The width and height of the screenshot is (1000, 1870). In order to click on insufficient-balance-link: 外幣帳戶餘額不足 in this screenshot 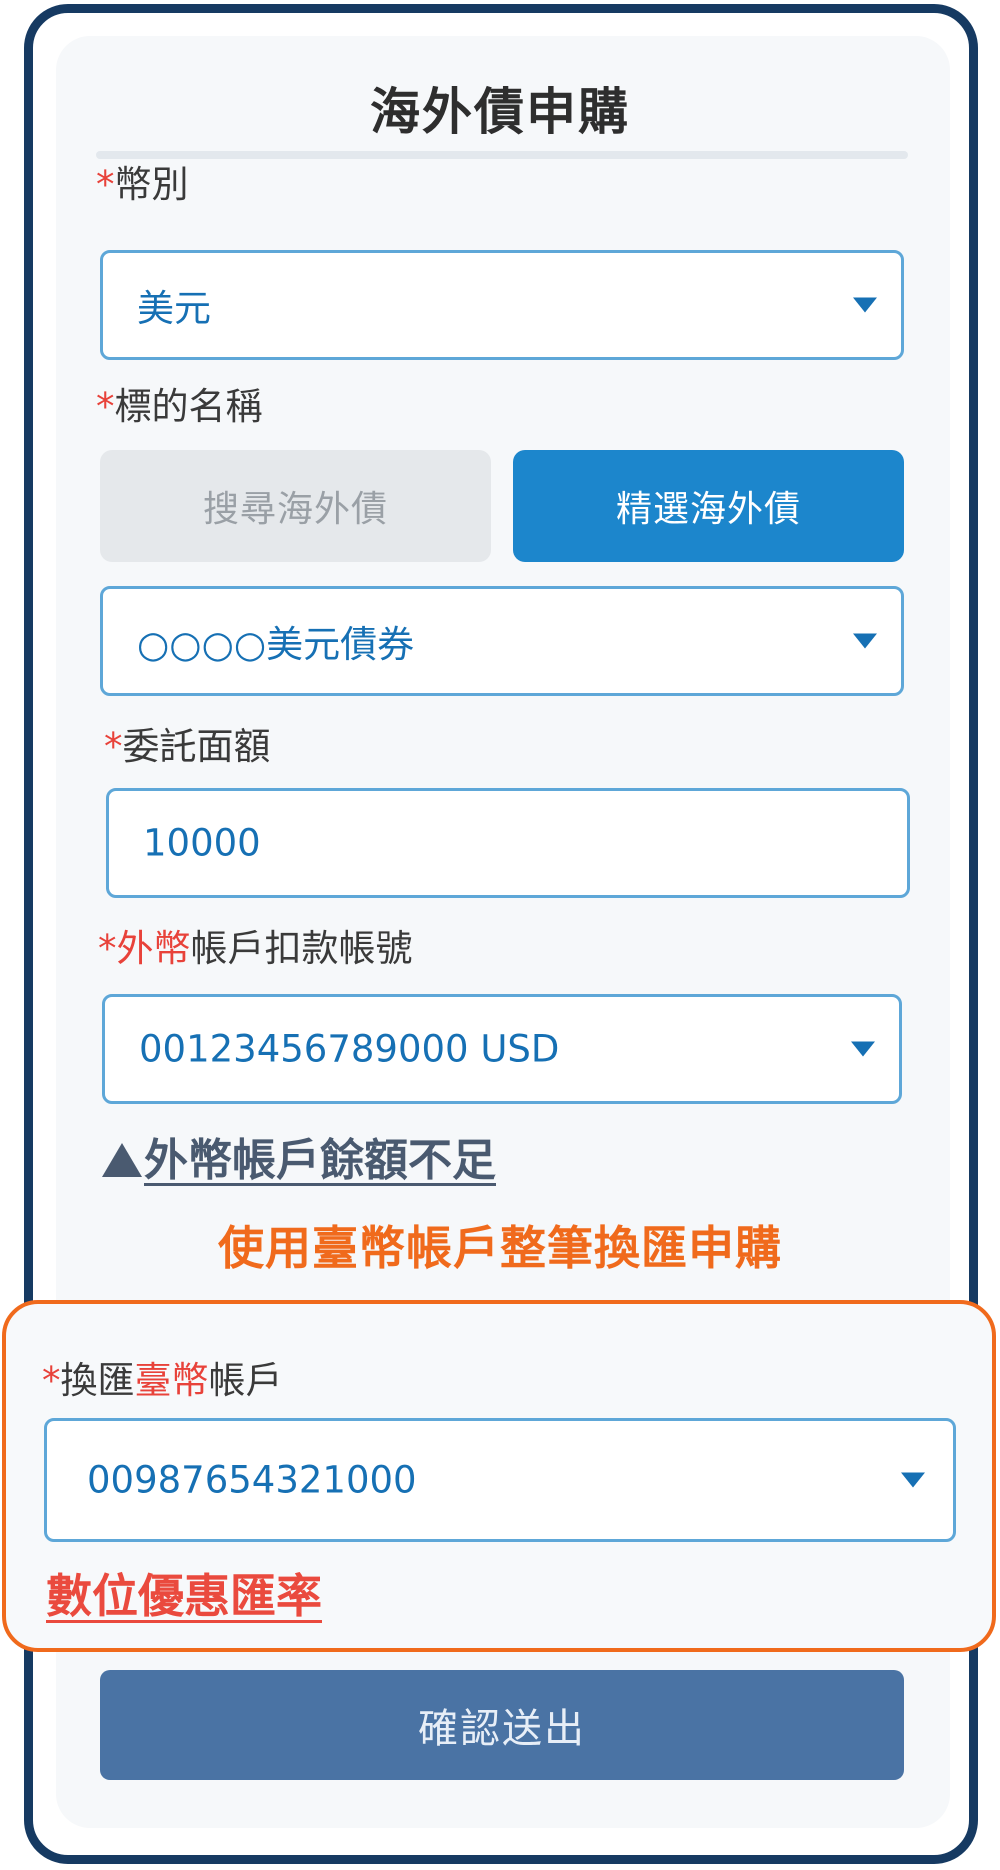, I will do `click(299, 1156)`.